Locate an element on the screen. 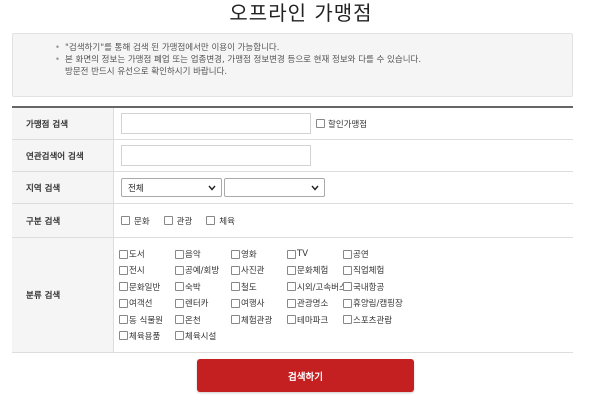 The height and width of the screenshot is (405, 602). type-checkbox-tourism is located at coordinates (168, 220).